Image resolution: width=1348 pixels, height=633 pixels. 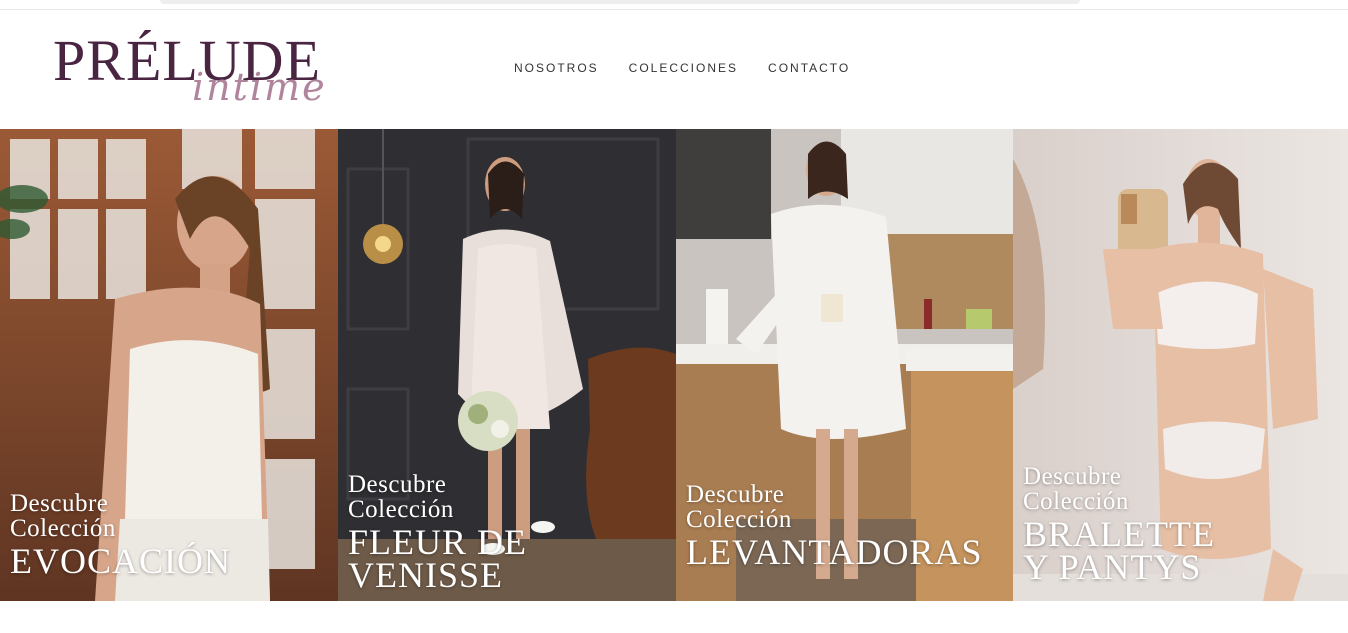 What do you see at coordinates (556, 68) in the screenshot?
I see `nav-item-nosotros: NOSOTROS` at bounding box center [556, 68].